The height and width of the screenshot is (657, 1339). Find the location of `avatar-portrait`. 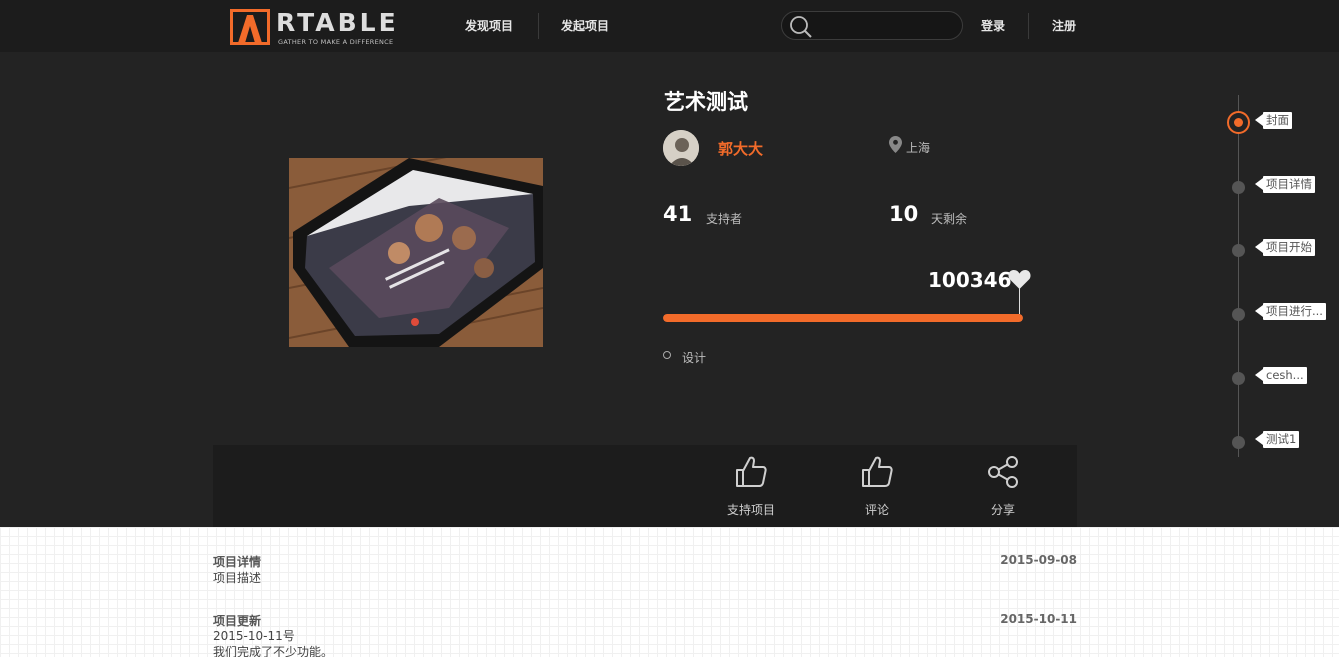

avatar-portrait is located at coordinates (681, 148).